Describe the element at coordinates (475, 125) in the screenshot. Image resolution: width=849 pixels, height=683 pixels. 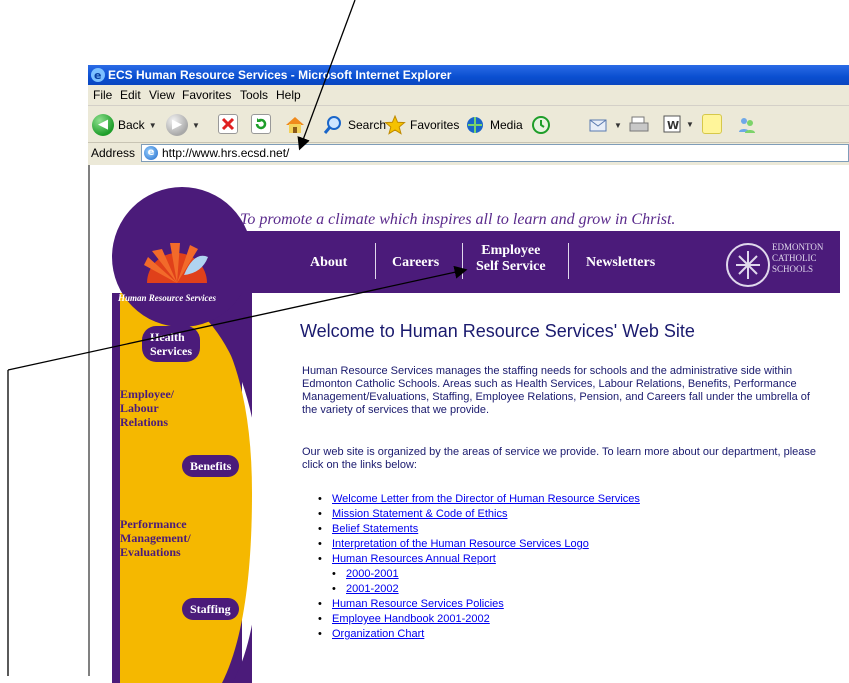
I see `media-icon` at that location.